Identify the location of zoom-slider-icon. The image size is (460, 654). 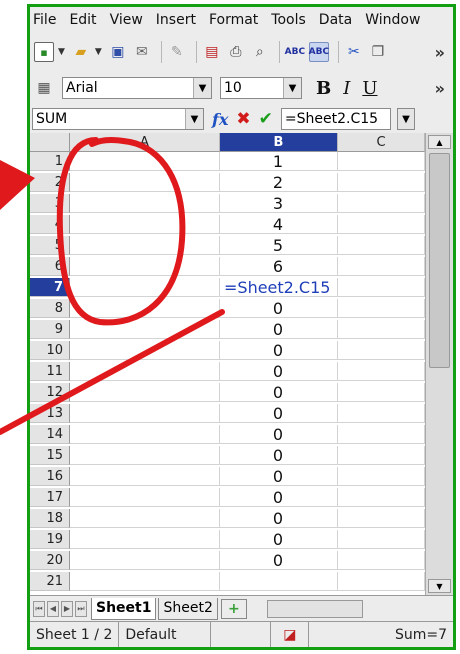
(241, 634).